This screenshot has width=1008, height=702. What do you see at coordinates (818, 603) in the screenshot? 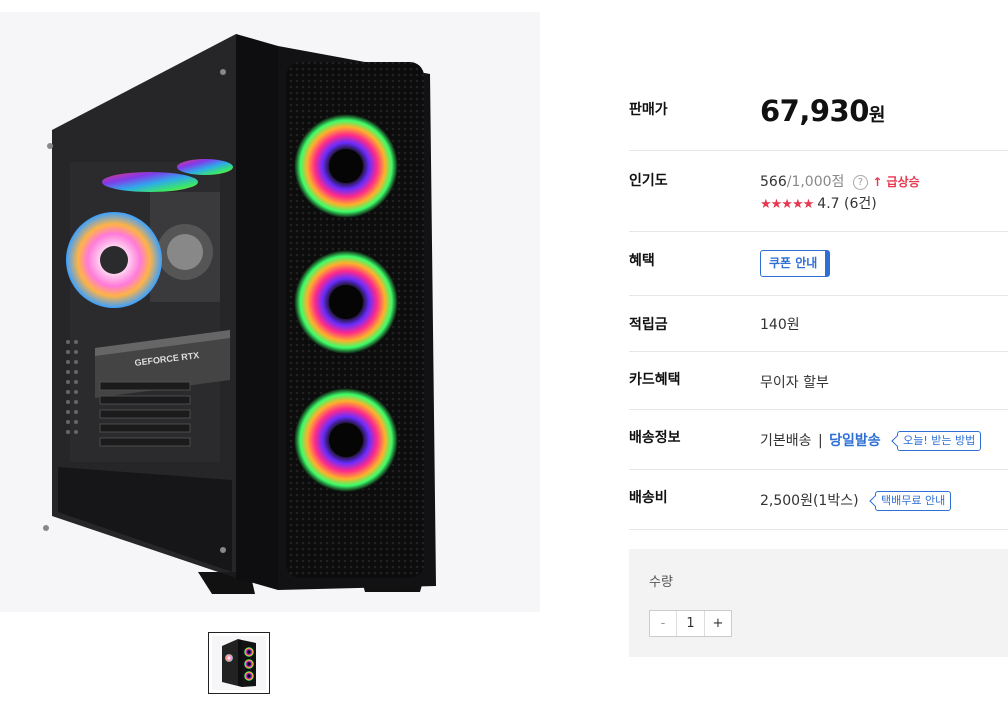
I see `quantity-box: 수량 - 1 +` at bounding box center [818, 603].